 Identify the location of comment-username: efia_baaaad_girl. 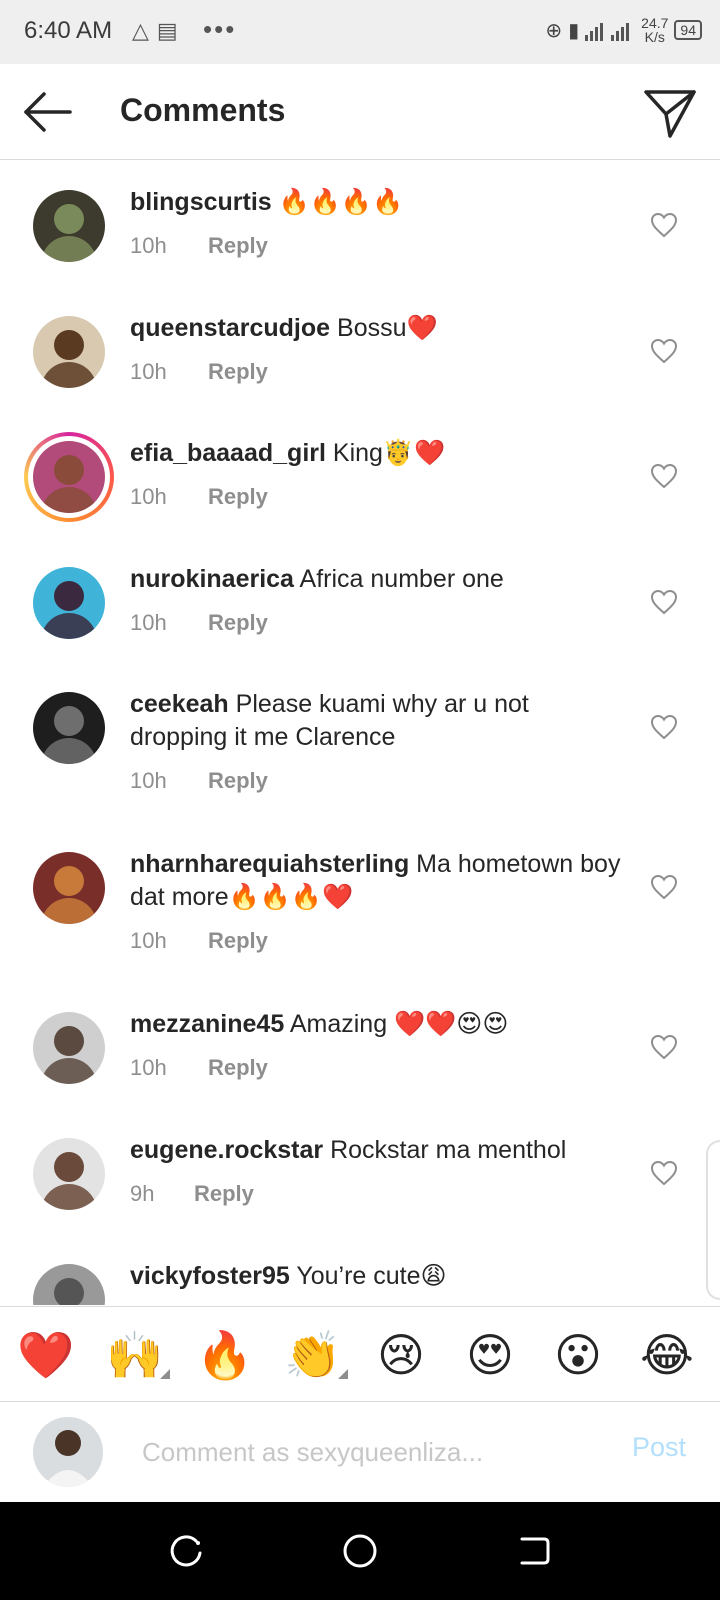
(228, 453).